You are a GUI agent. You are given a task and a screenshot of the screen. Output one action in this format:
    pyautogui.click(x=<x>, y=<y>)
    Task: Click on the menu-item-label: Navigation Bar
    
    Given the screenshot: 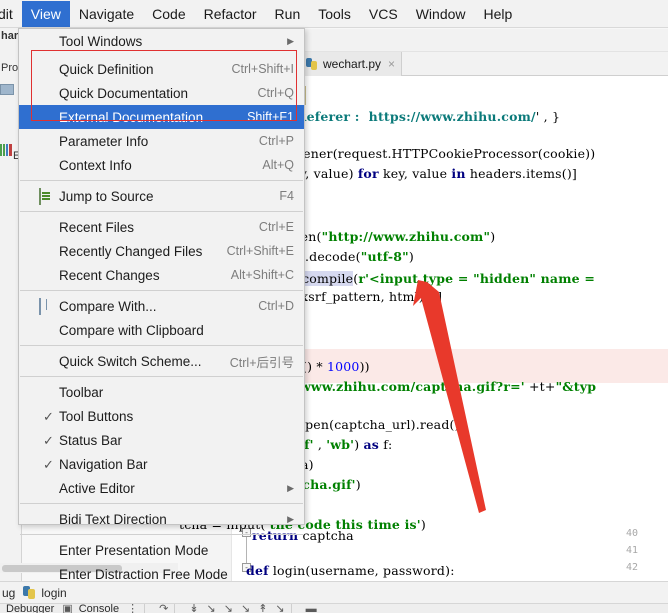 What is the action you would take?
    pyautogui.click(x=103, y=464)
    